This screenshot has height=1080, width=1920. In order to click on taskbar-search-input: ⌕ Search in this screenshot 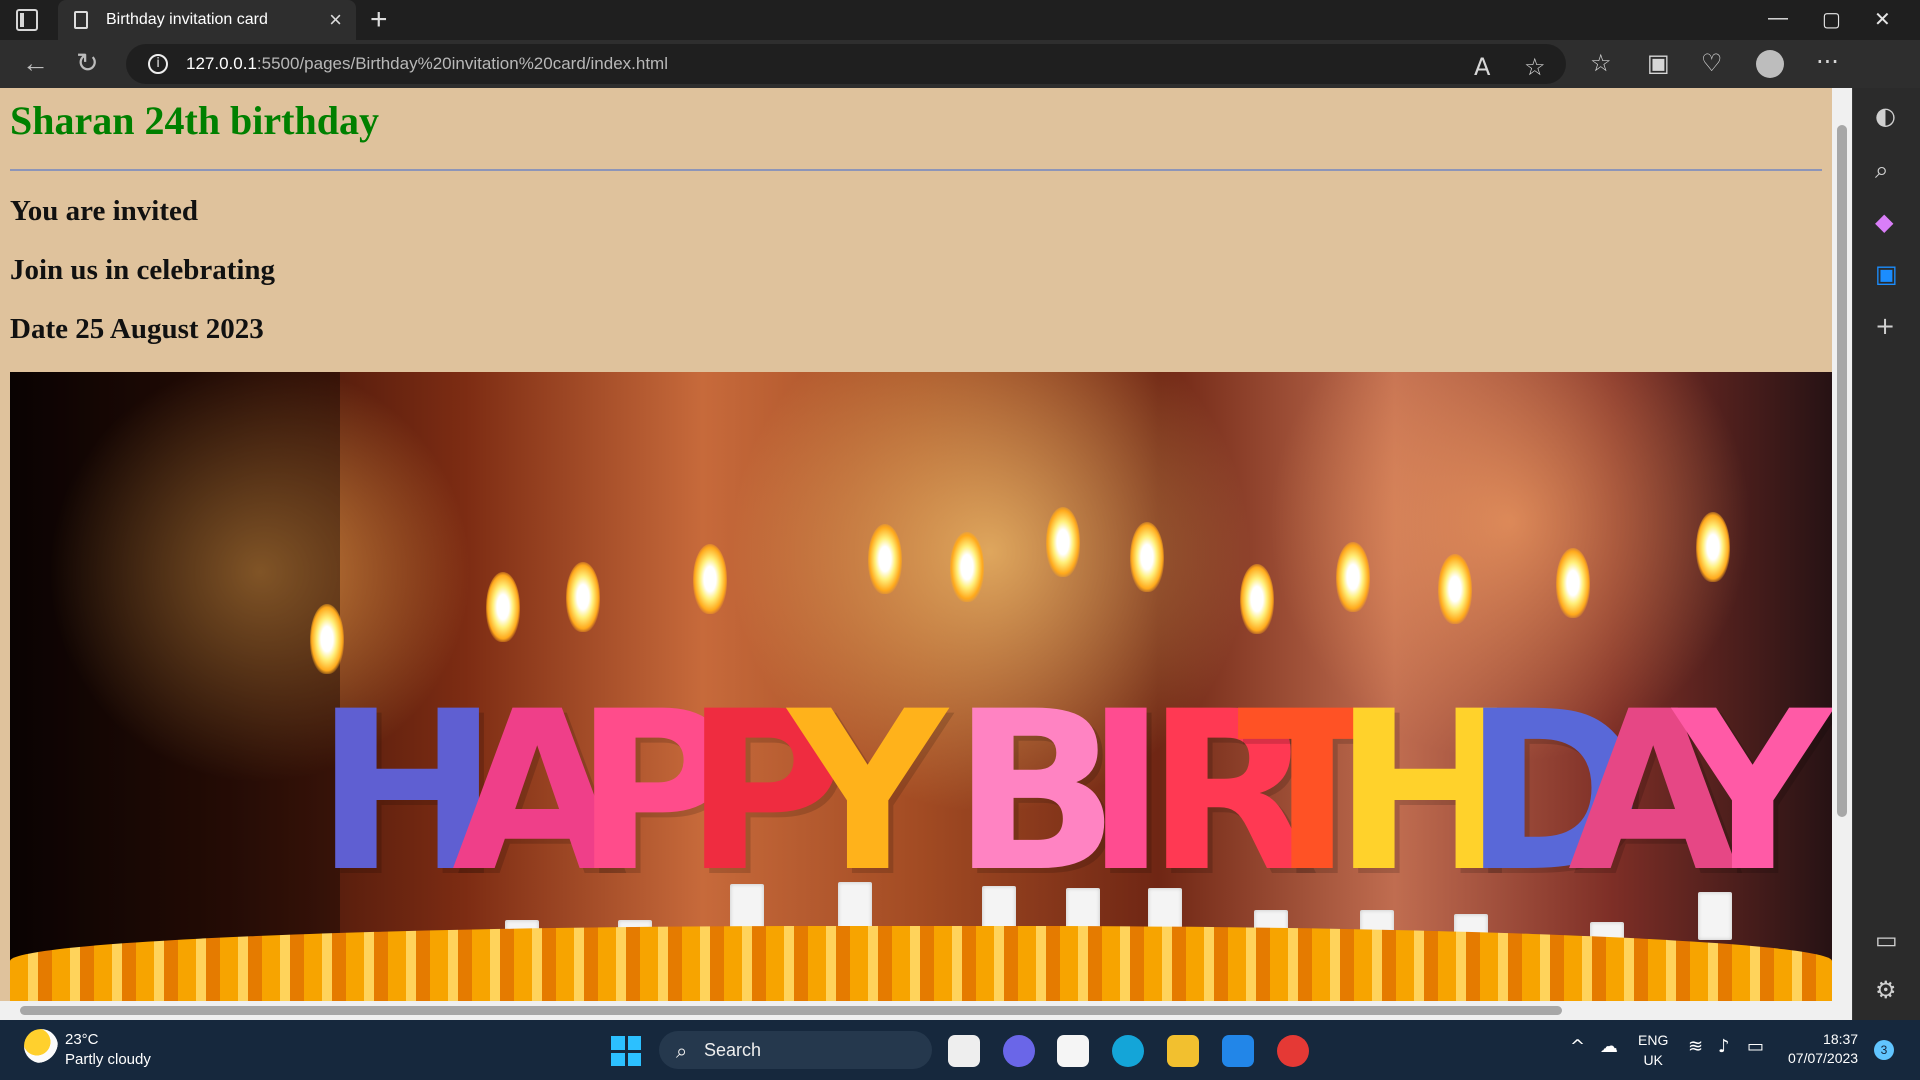, I will do `click(795, 1050)`.